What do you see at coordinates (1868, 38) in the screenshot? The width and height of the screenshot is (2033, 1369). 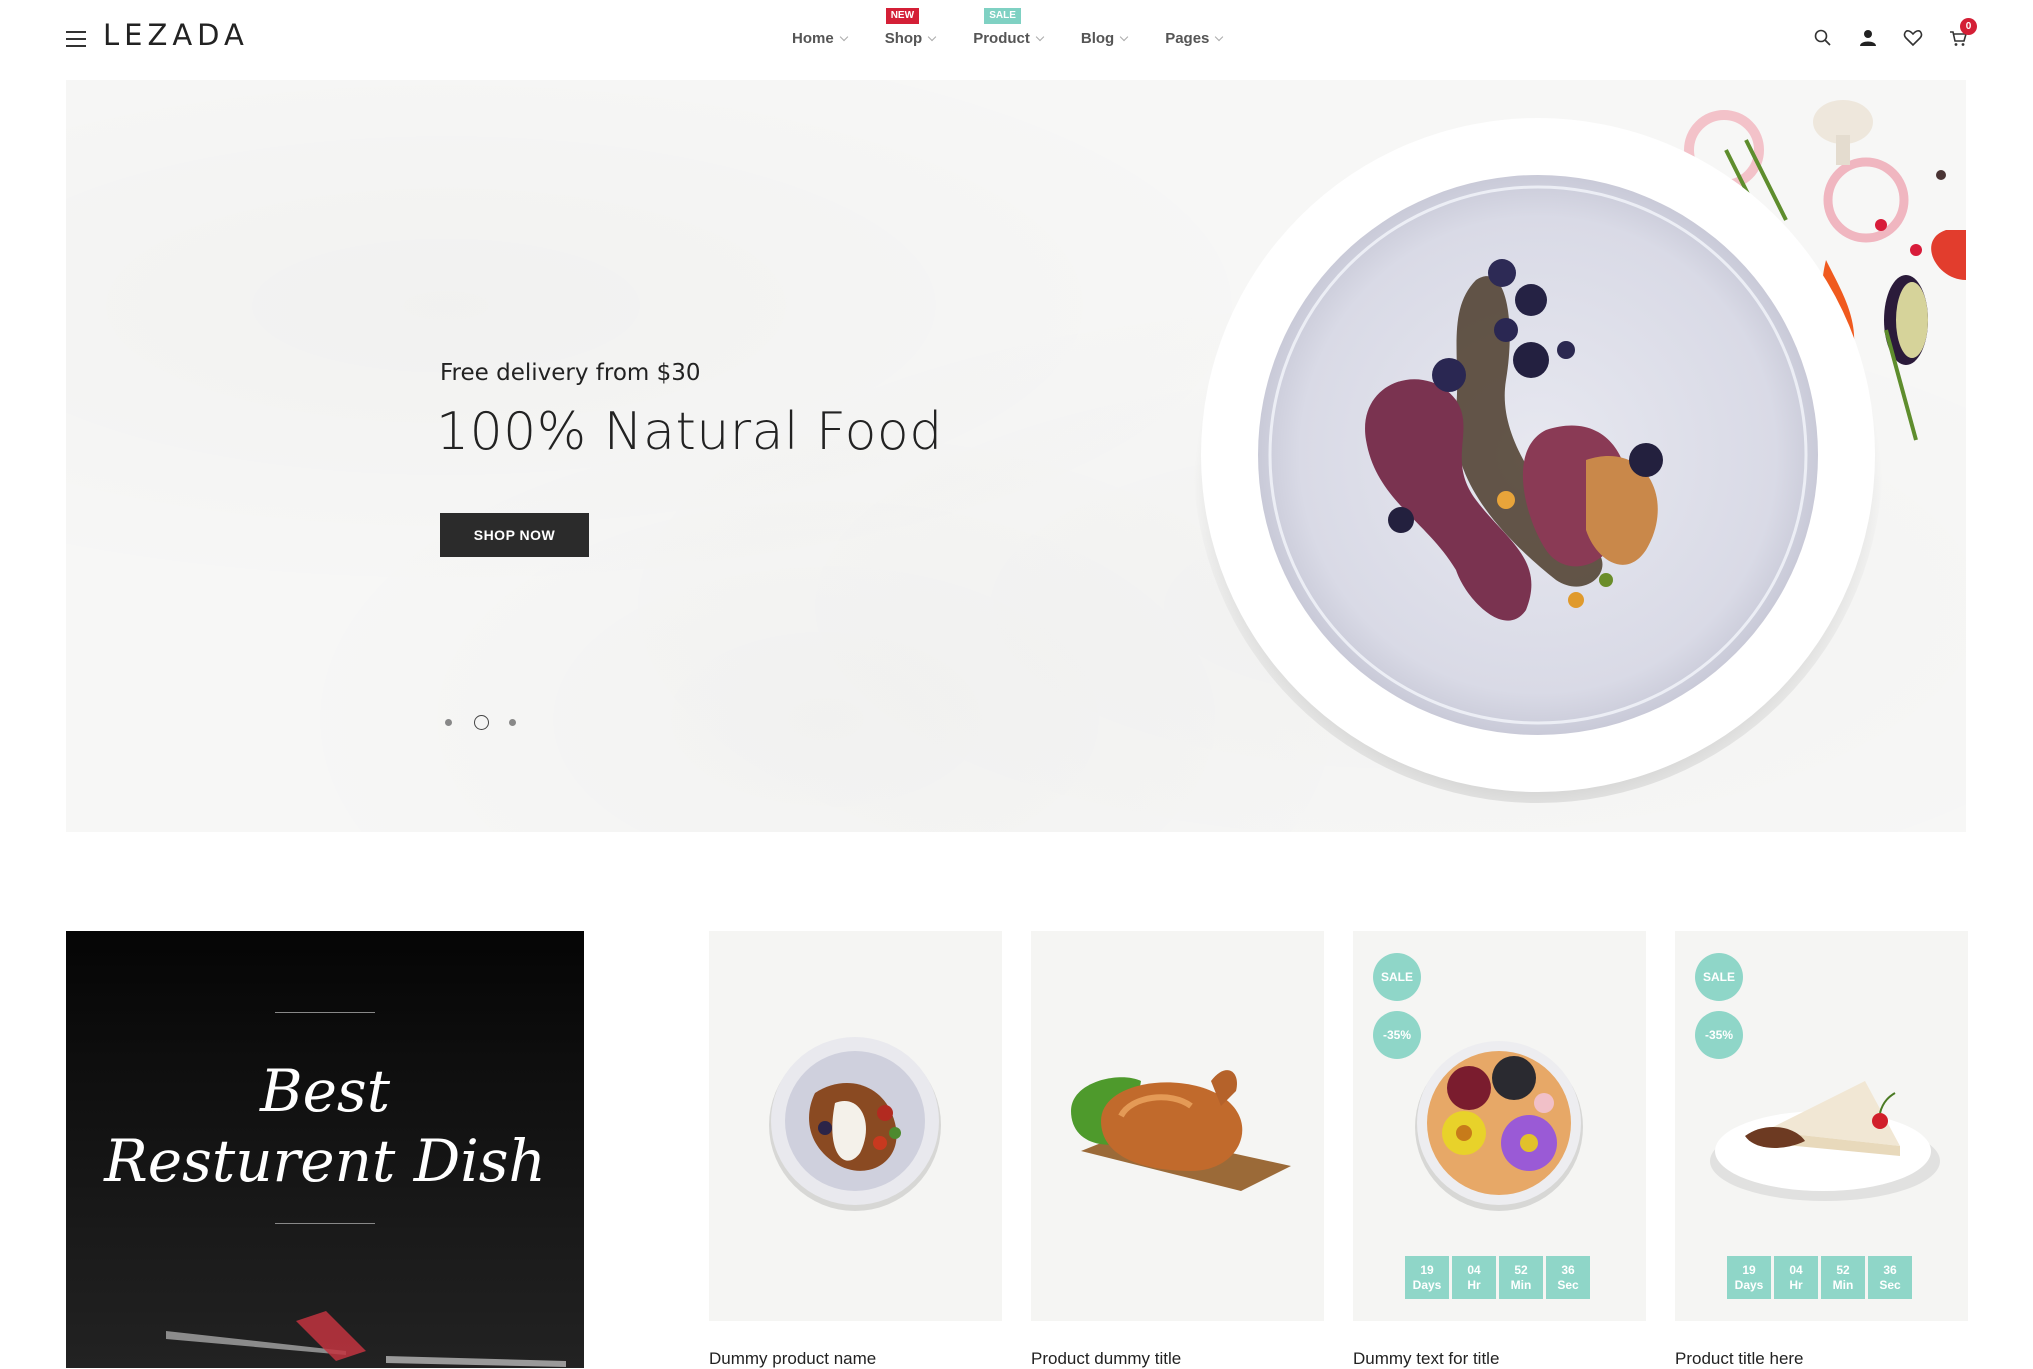 I see `user-icon` at bounding box center [1868, 38].